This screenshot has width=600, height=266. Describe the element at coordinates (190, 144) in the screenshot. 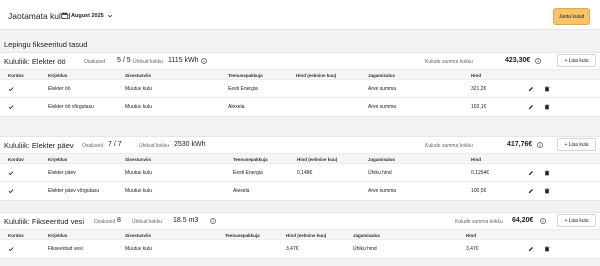

I see `units-total-value: 2530 kWh` at that location.